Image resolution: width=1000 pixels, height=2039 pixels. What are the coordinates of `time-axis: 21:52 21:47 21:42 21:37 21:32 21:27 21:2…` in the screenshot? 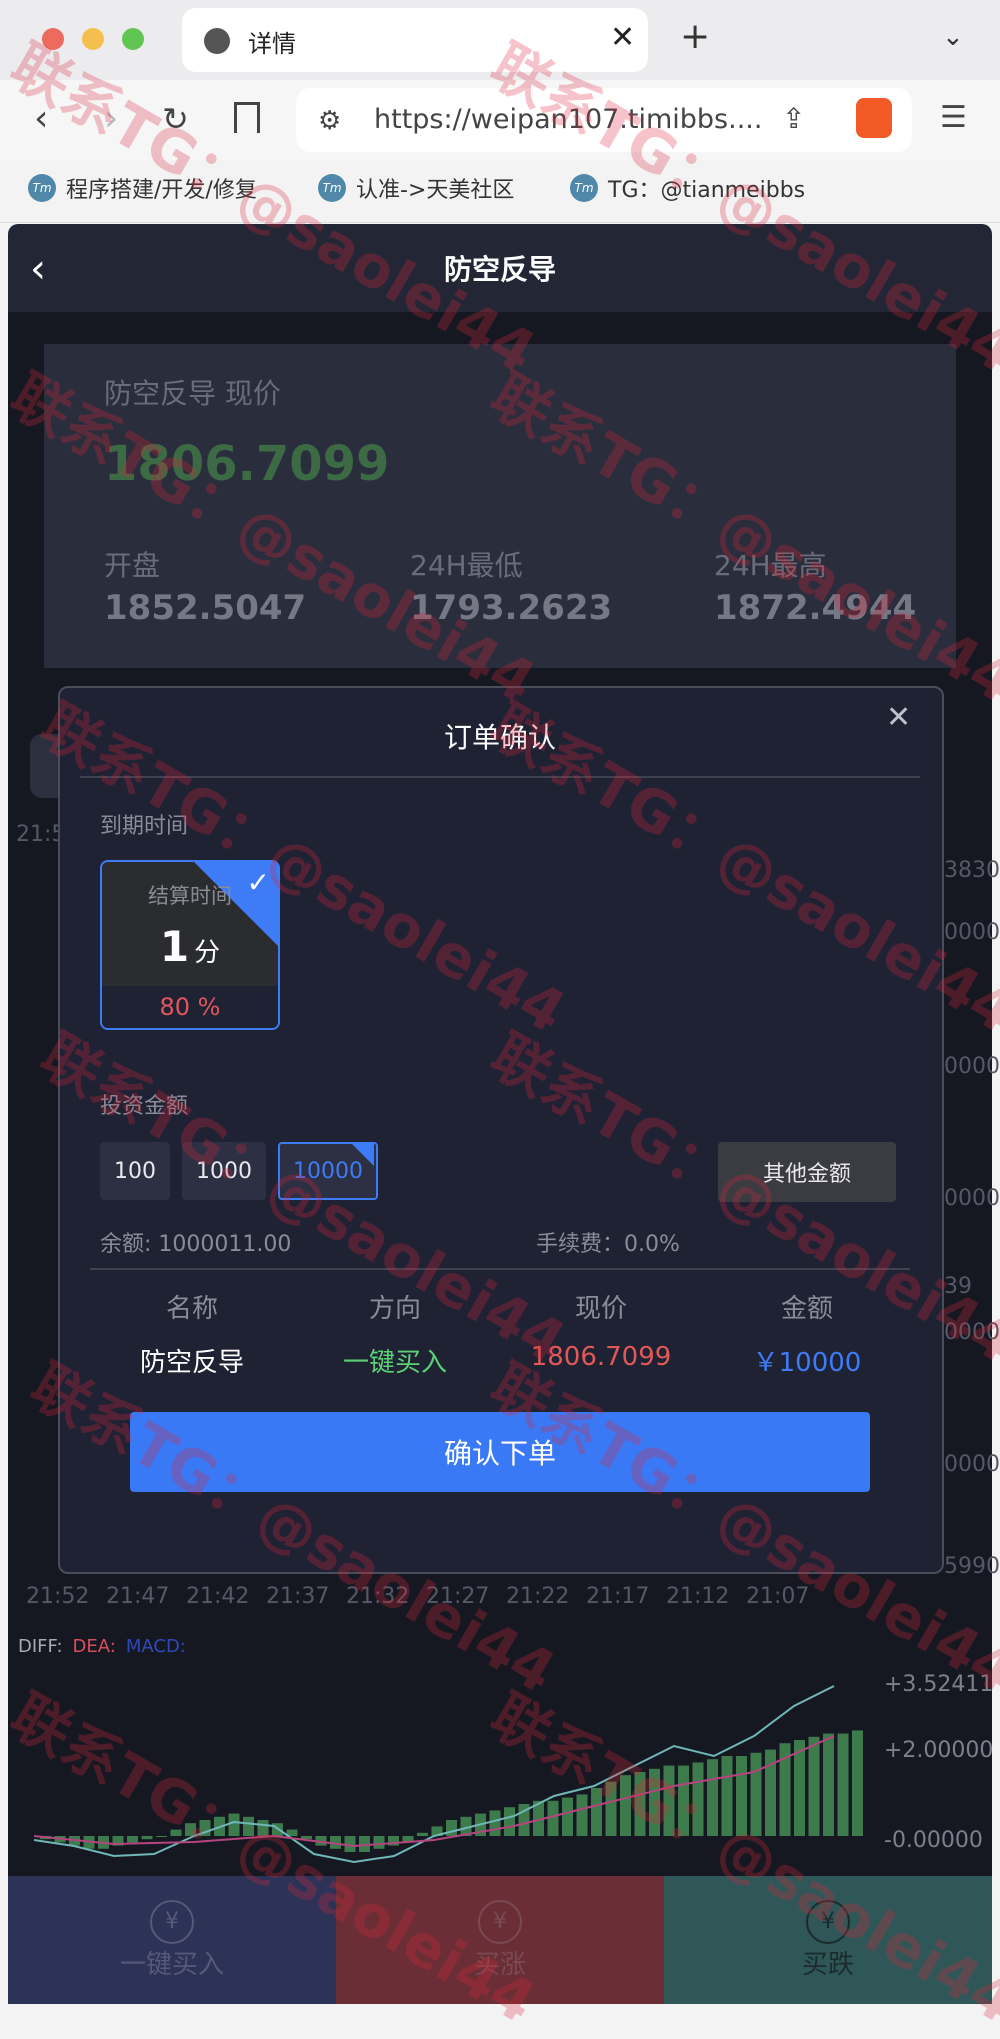 It's located at (426, 1596).